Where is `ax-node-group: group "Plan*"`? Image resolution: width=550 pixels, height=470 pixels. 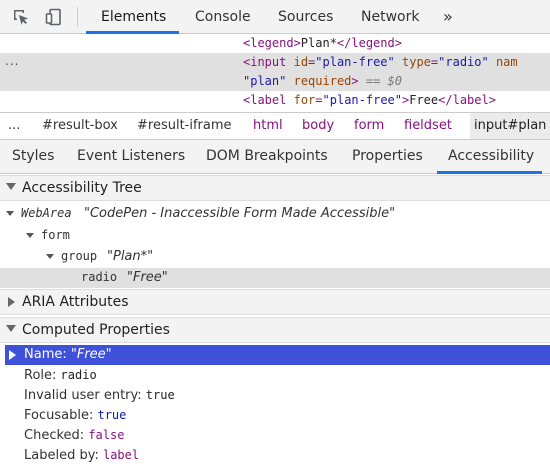 ax-node-group: group "Plan*" is located at coordinates (275, 256).